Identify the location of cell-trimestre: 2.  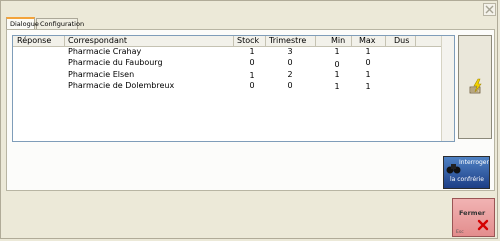
(290, 74).